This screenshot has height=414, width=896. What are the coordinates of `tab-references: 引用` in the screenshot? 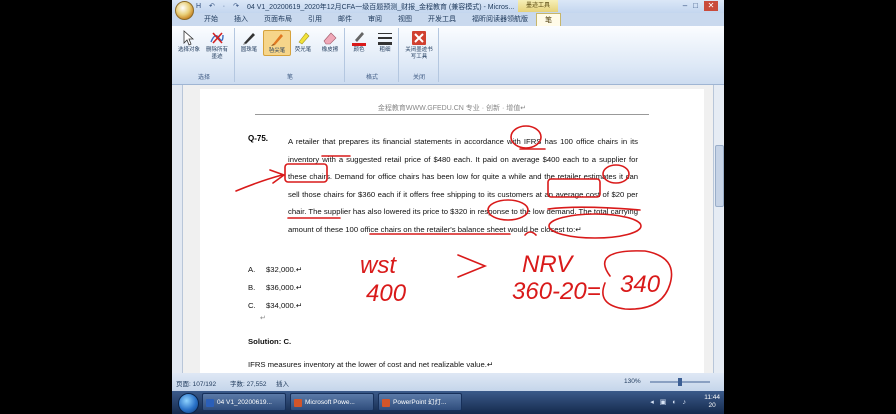 It's located at (315, 19).